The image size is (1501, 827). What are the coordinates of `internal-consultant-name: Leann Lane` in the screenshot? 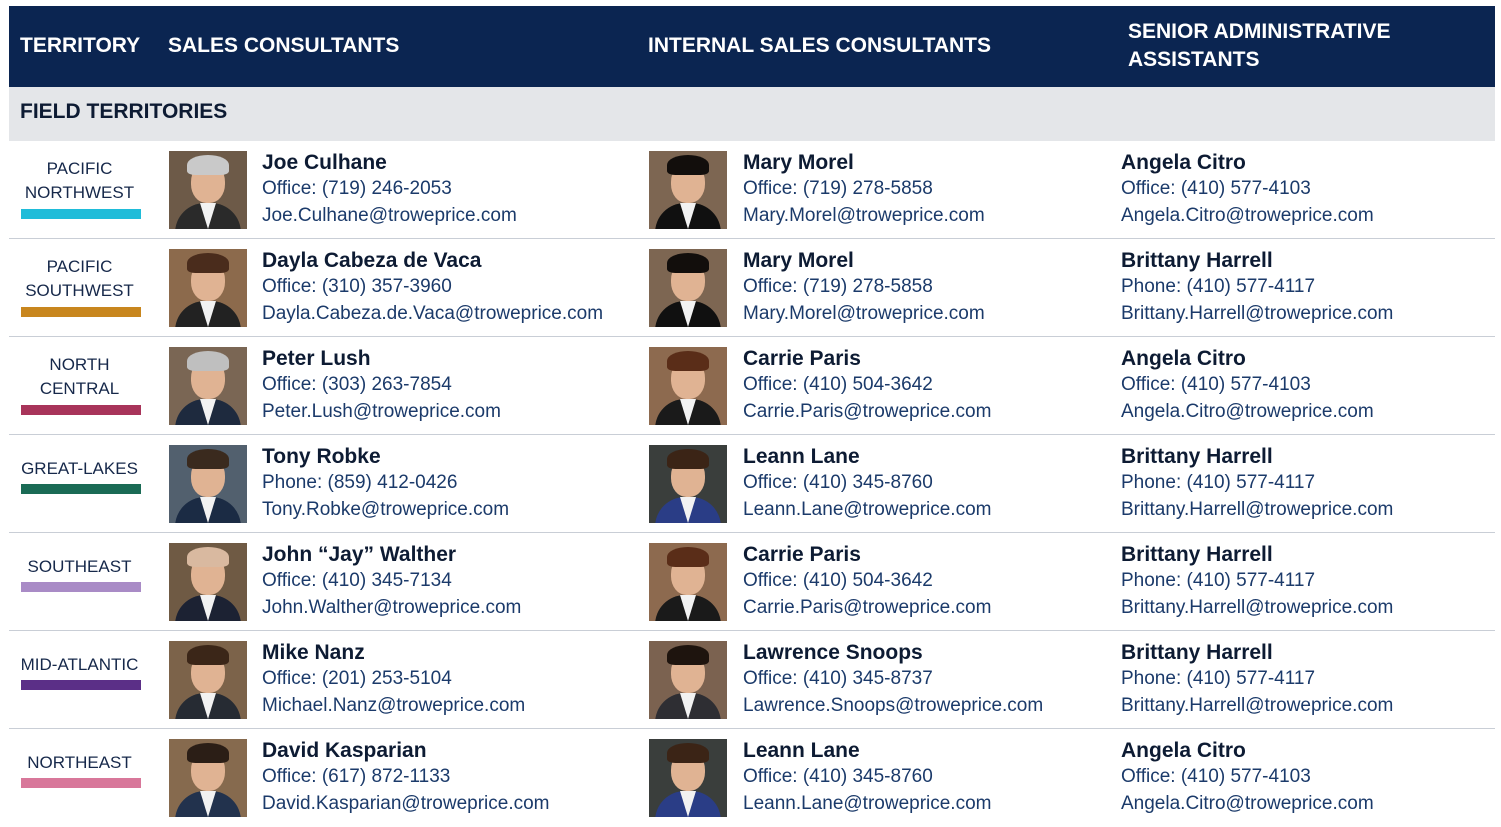 It's located at (801, 750).